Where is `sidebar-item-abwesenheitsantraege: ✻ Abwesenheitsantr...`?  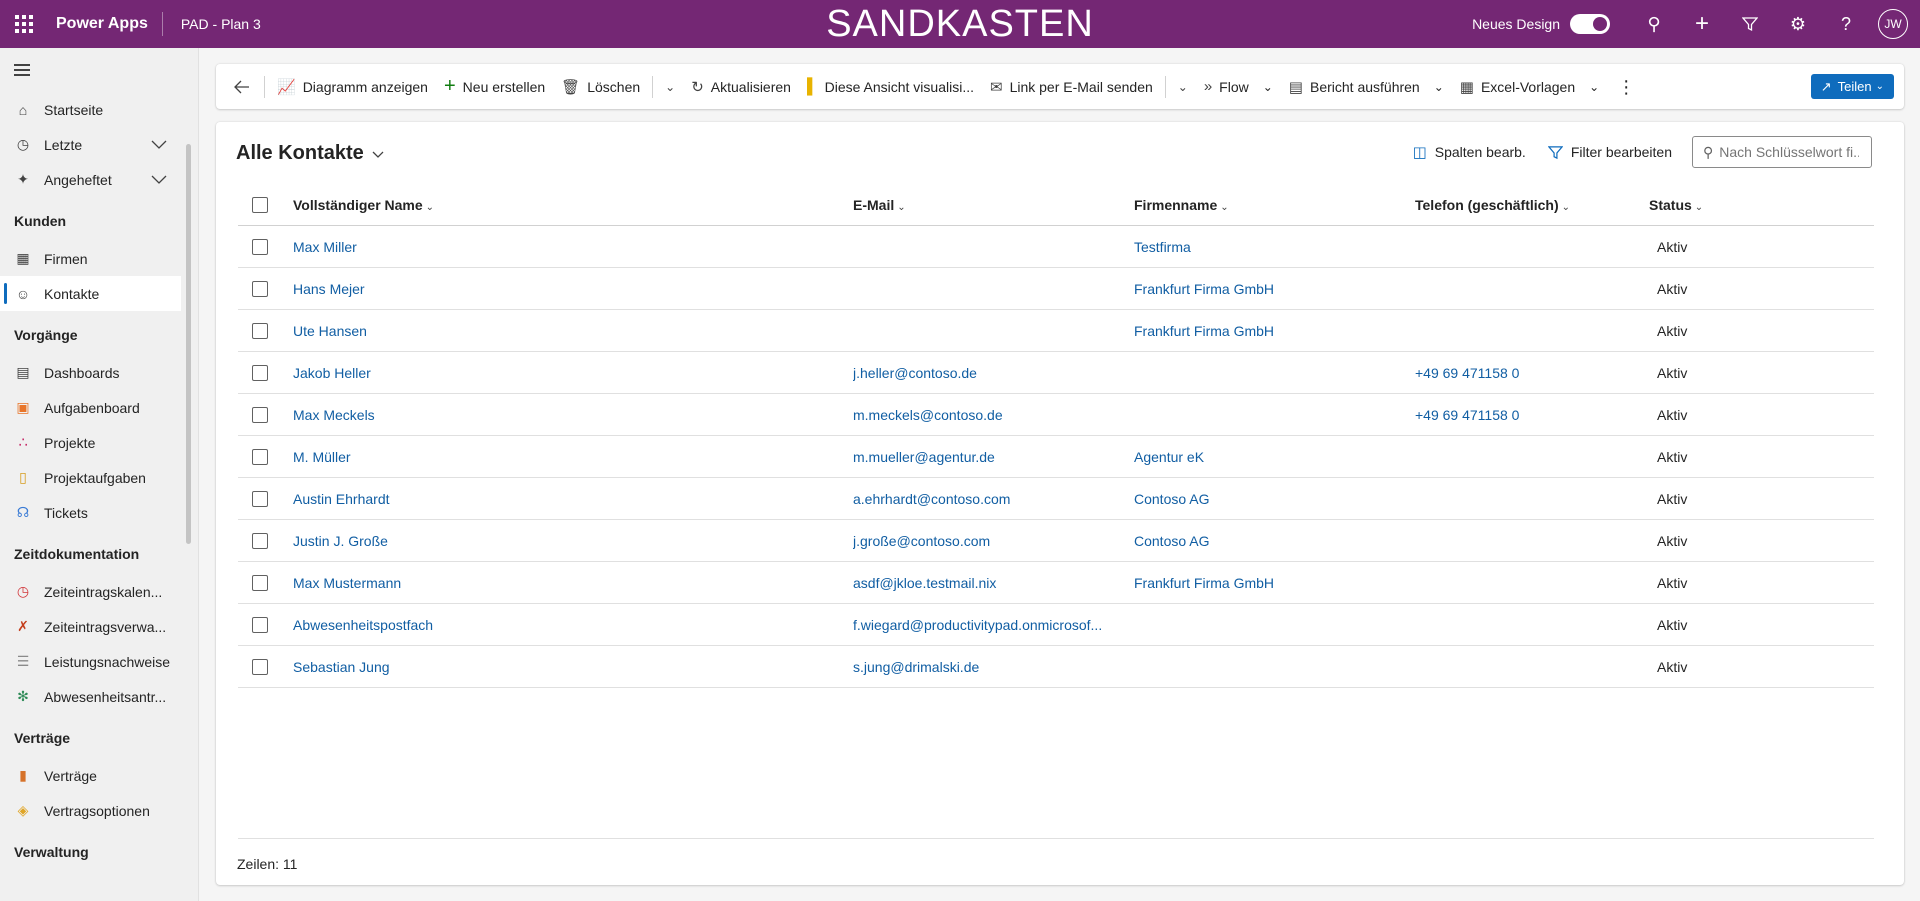 sidebar-item-abwesenheitsantraege: ✻ Abwesenheitsantr... is located at coordinates (90, 696).